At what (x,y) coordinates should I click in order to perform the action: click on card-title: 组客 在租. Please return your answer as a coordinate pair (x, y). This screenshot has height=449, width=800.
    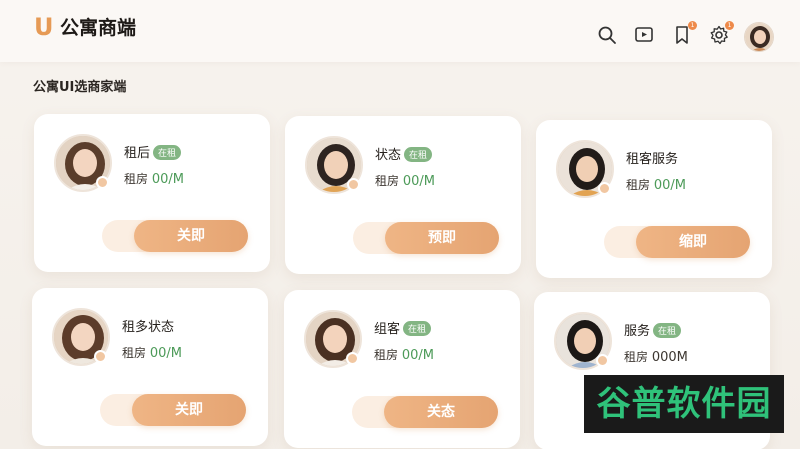
    Looking at the image, I should click on (403, 327).